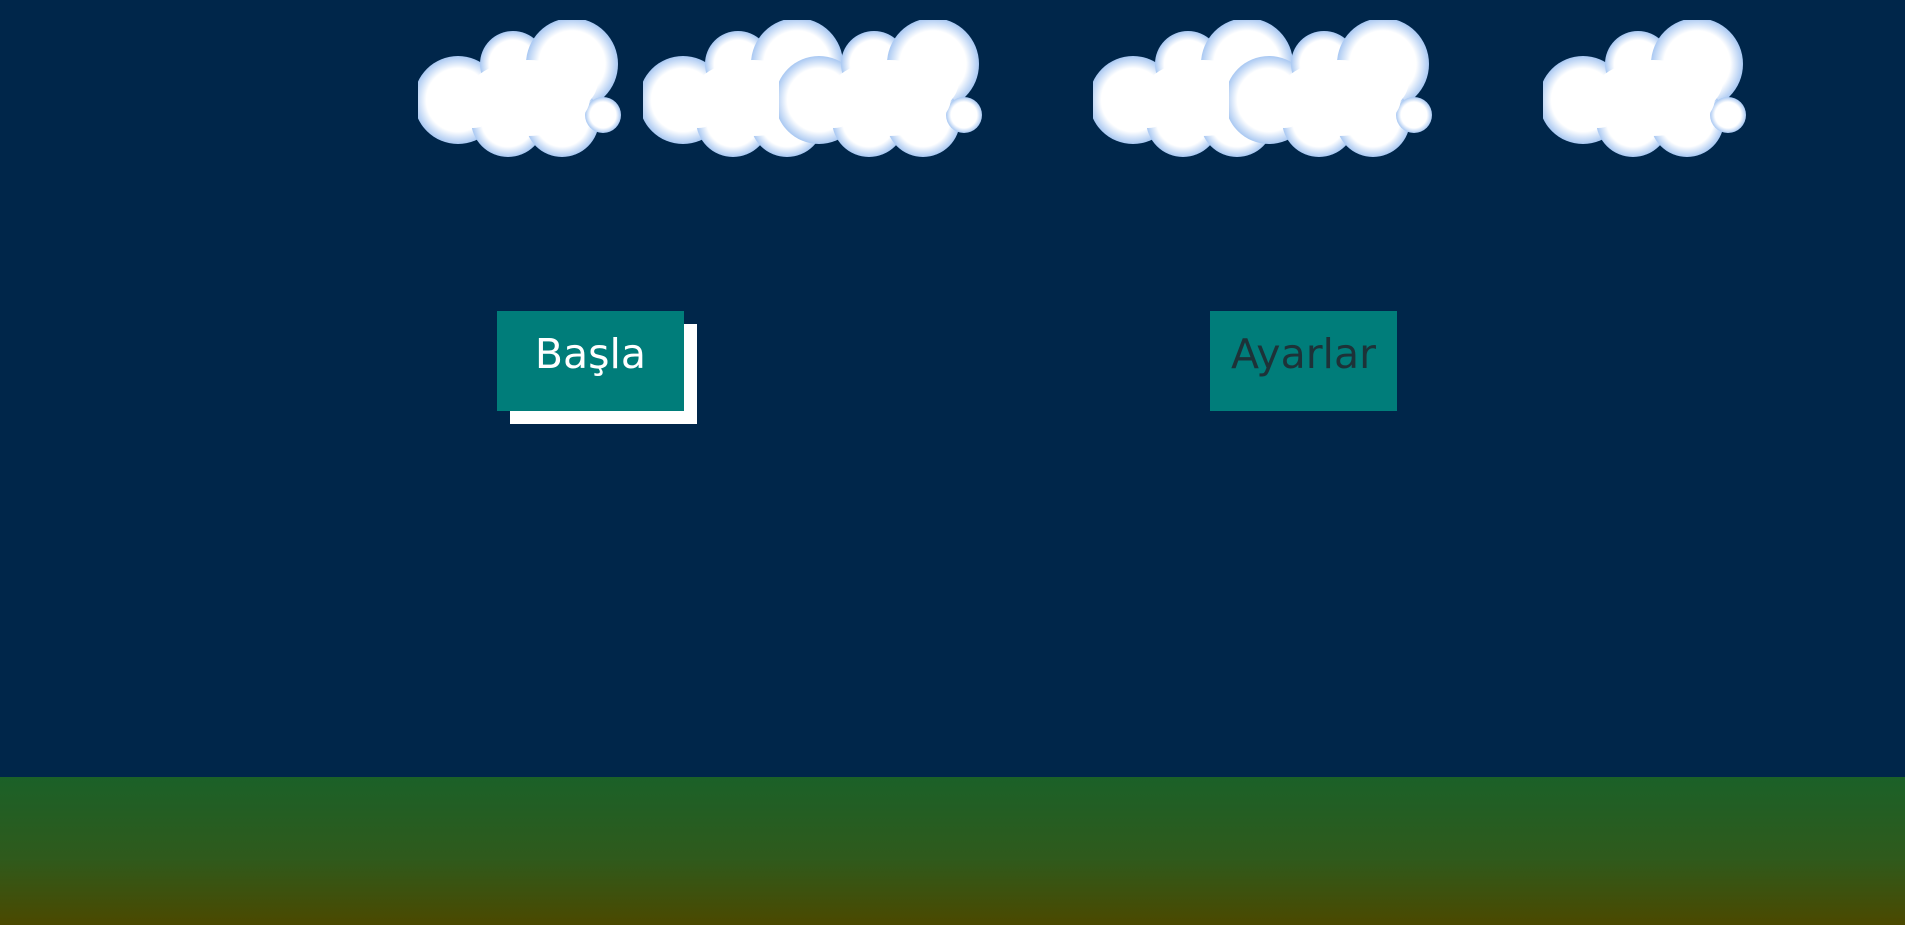 The image size is (1905, 925). What do you see at coordinates (590, 353) in the screenshot?
I see `start-button-label: Başla` at bounding box center [590, 353].